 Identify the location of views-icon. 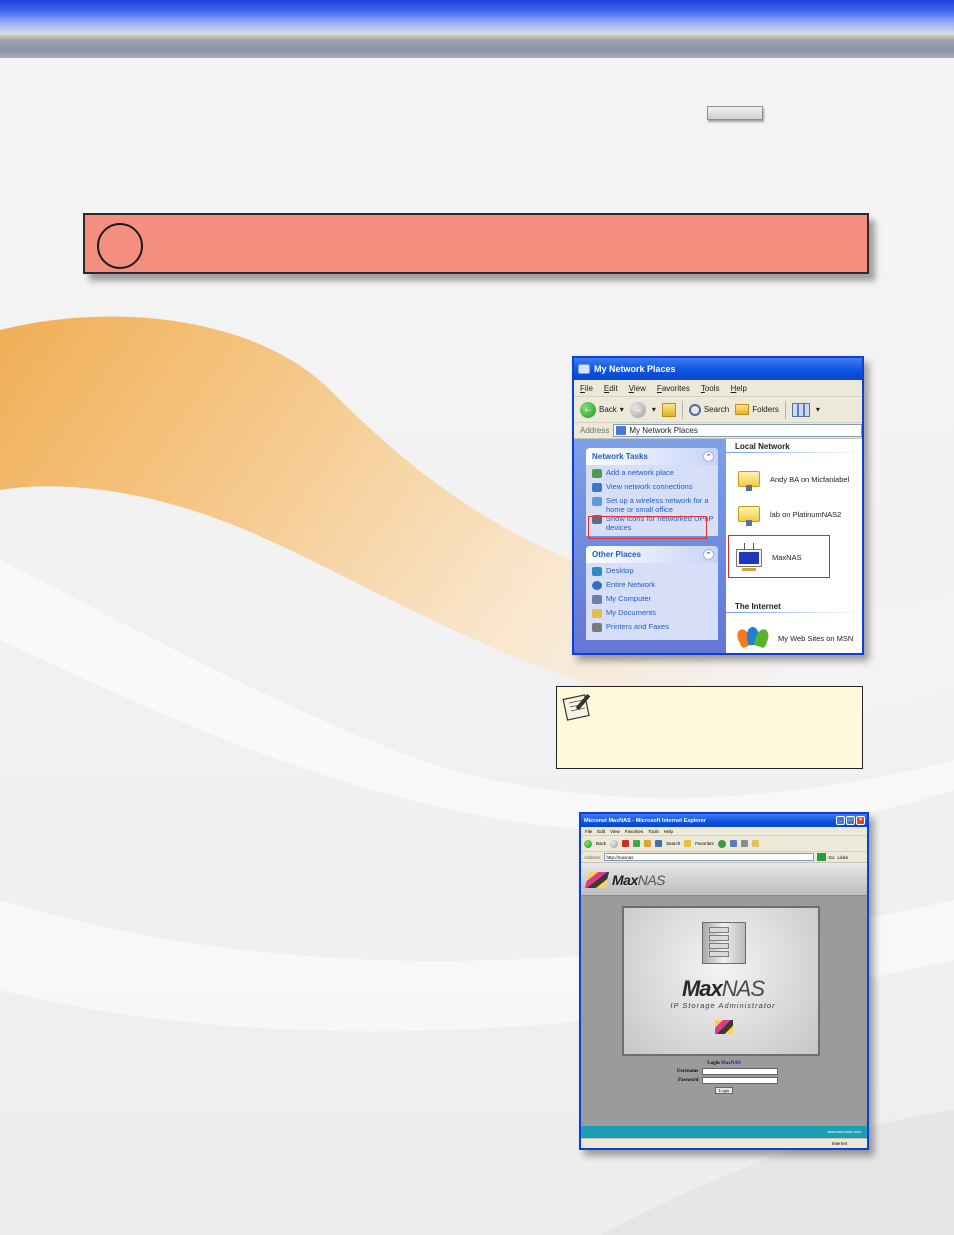
(800, 409).